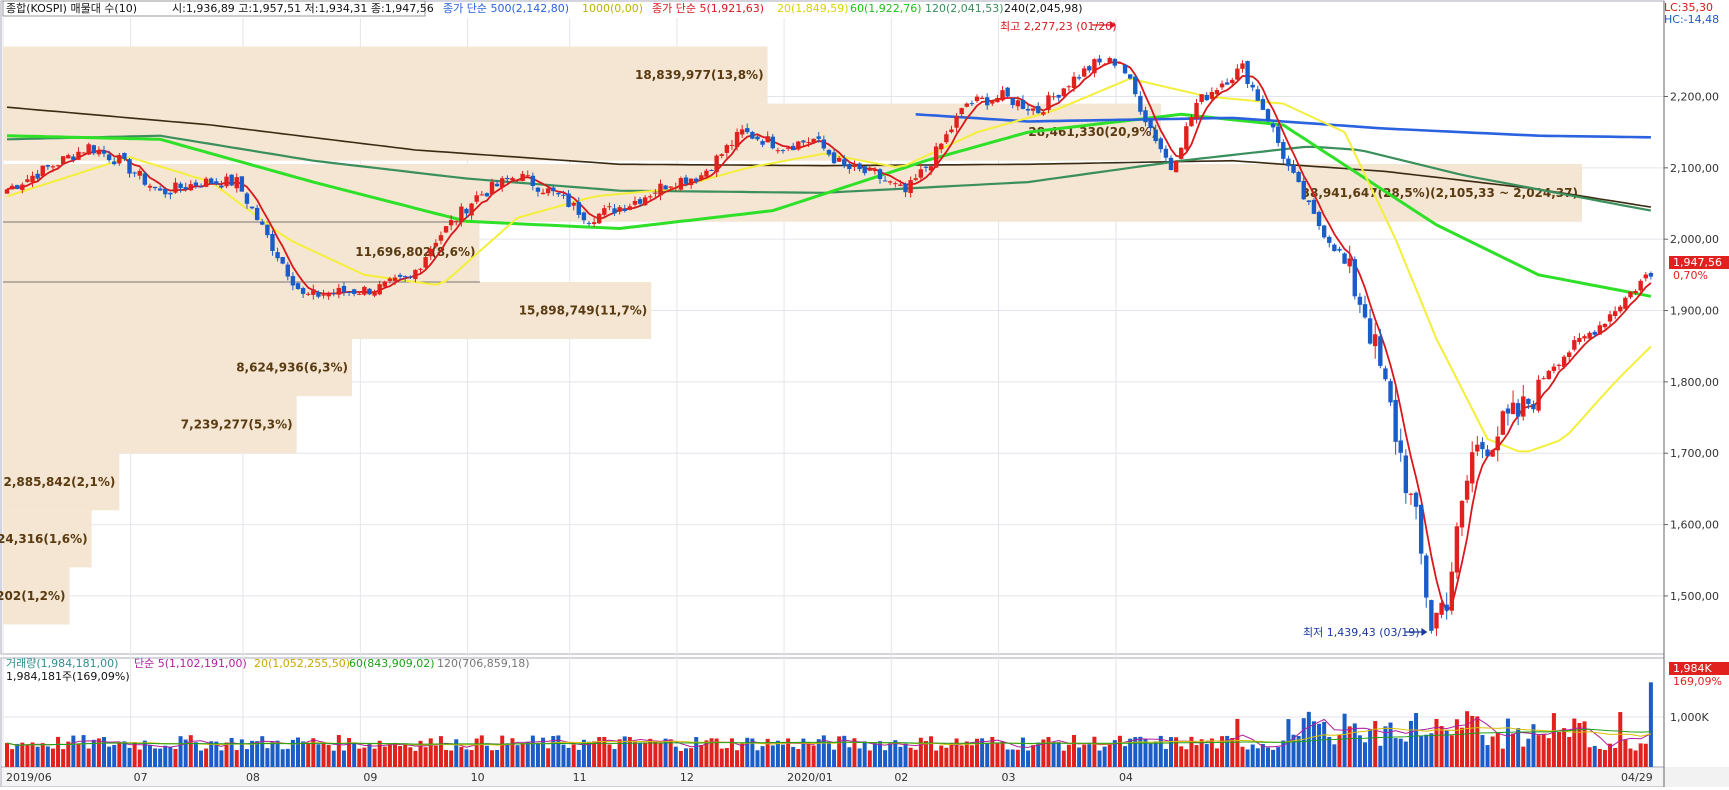 This screenshot has width=1729, height=790. What do you see at coordinates (699, 75) in the screenshot?
I see `profile-label: 18,839,977(13,8%)` at bounding box center [699, 75].